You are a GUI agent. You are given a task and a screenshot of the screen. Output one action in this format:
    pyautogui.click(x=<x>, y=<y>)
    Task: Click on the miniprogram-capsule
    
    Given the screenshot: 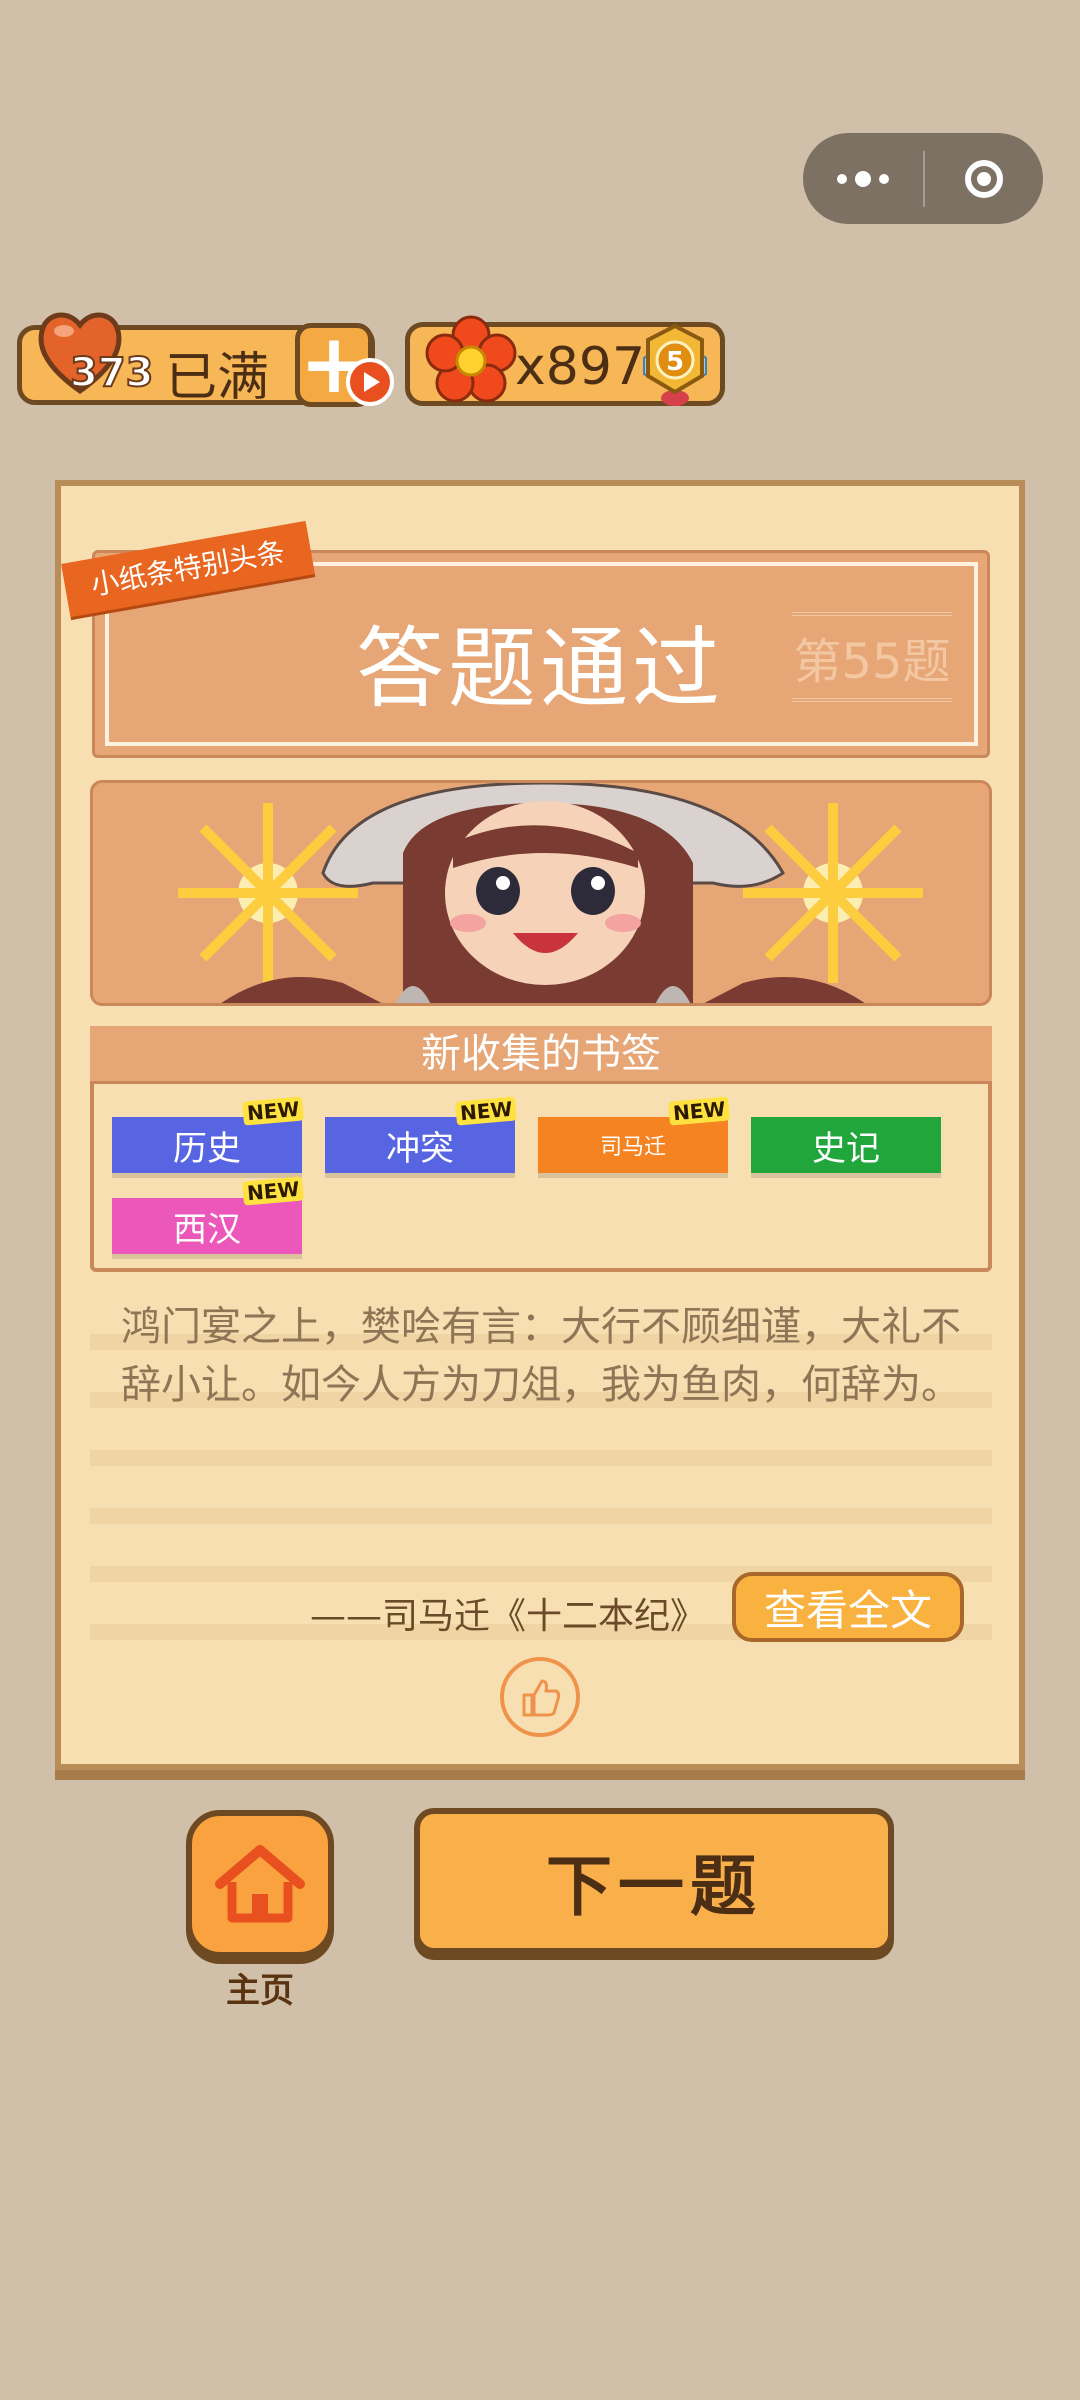 What is the action you would take?
    pyautogui.click(x=923, y=178)
    